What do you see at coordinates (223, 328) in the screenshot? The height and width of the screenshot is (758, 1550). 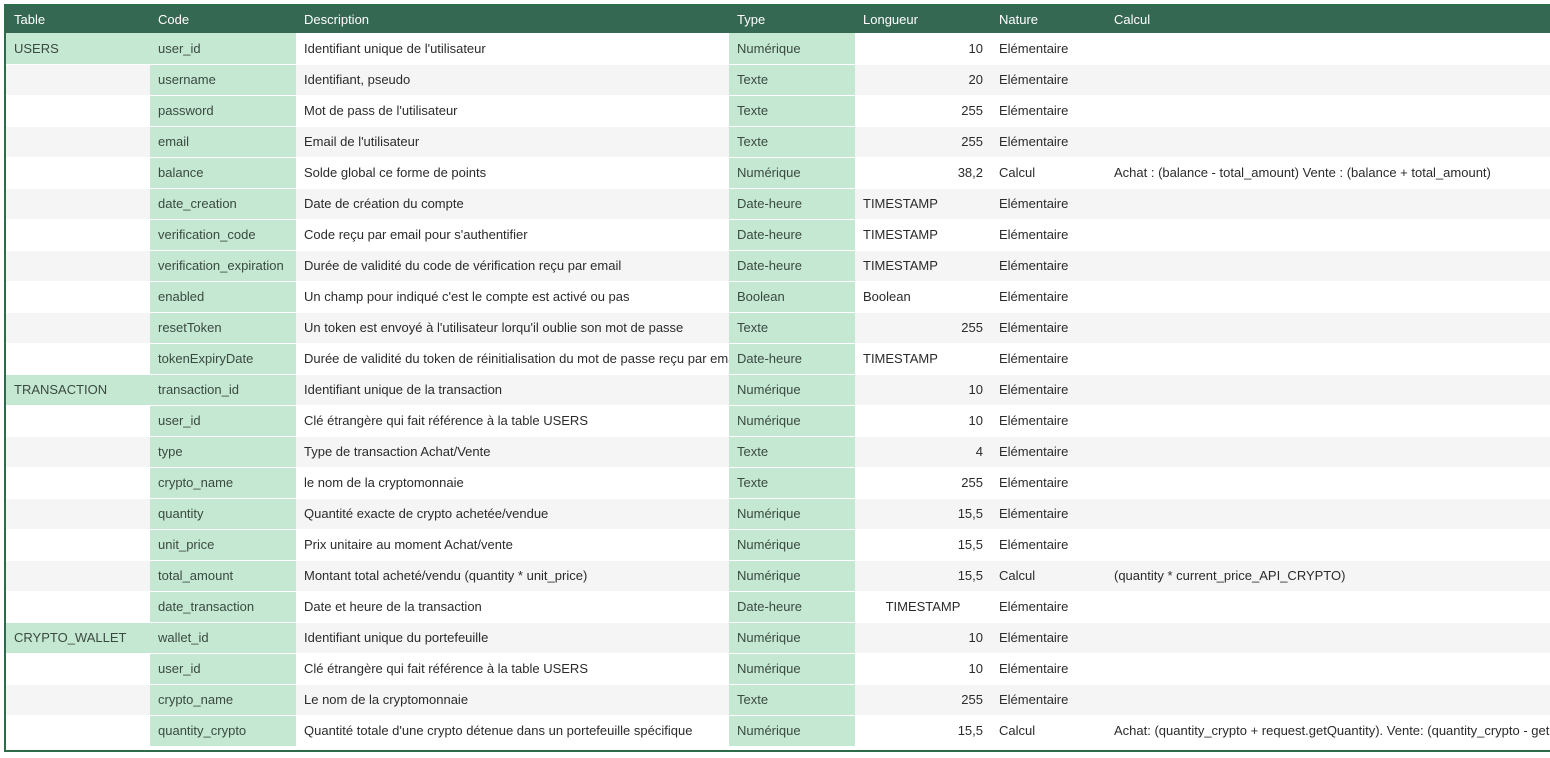 I see `cell-code: resetToken` at bounding box center [223, 328].